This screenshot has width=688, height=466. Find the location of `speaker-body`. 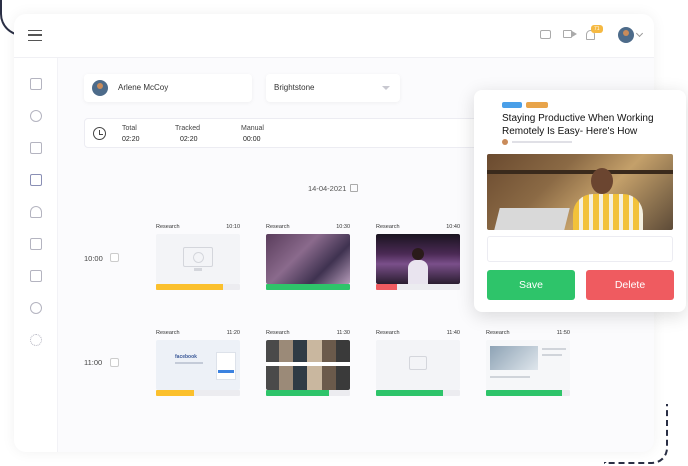

speaker-body is located at coordinates (418, 272).